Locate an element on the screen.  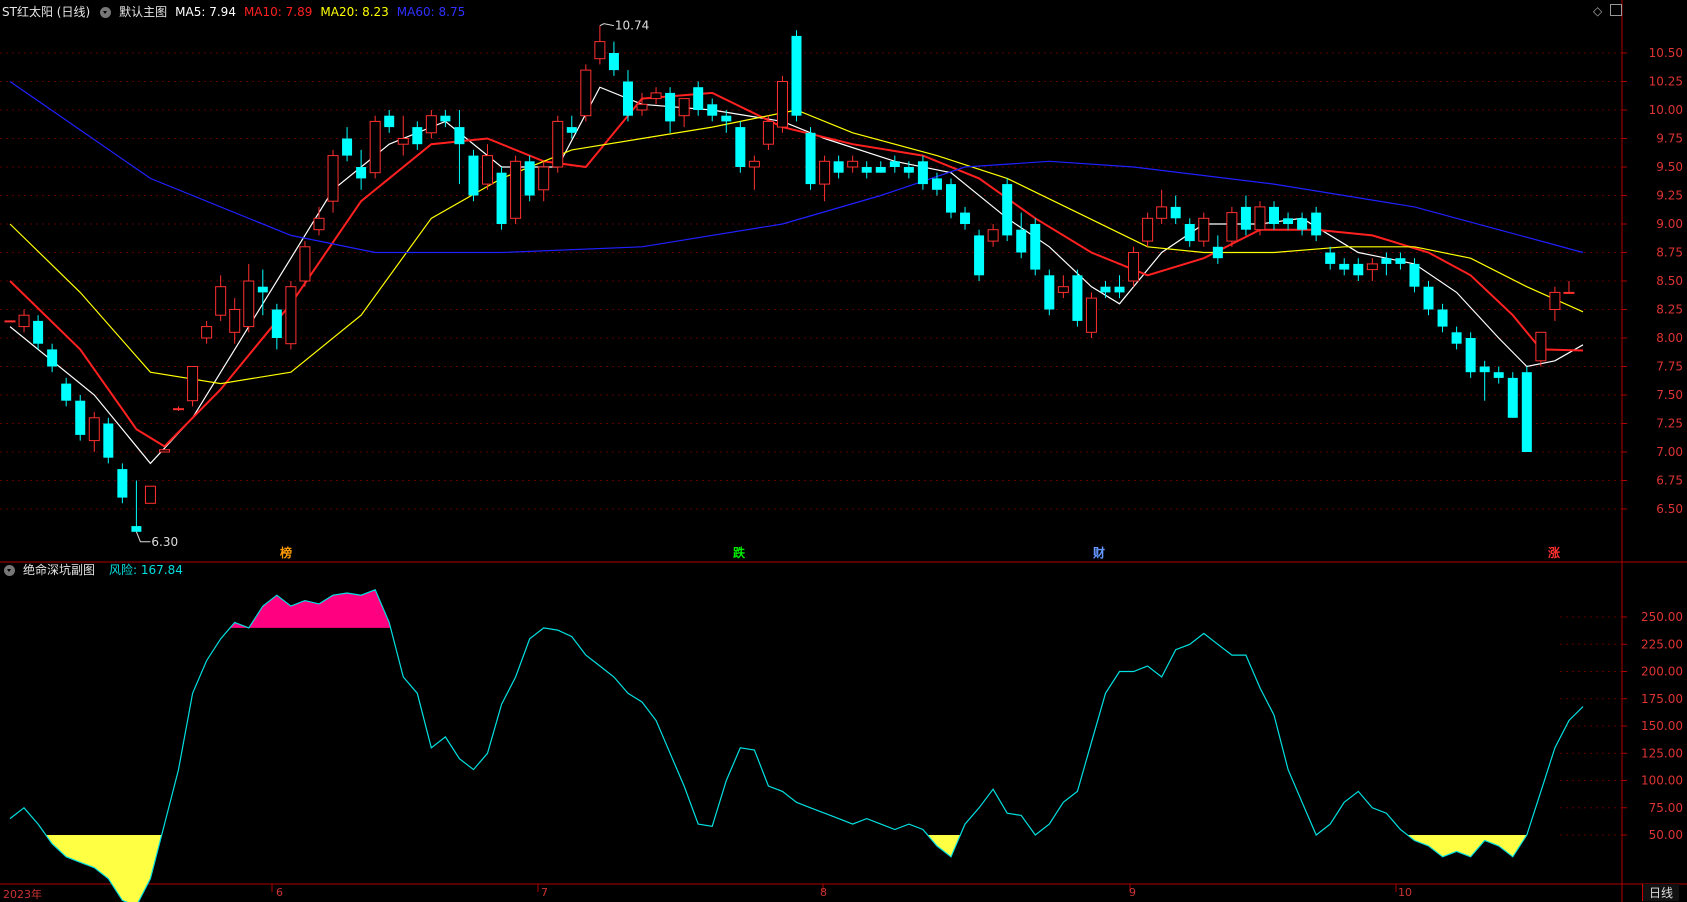
x-label-aug: 8 is located at coordinates (823, 892).